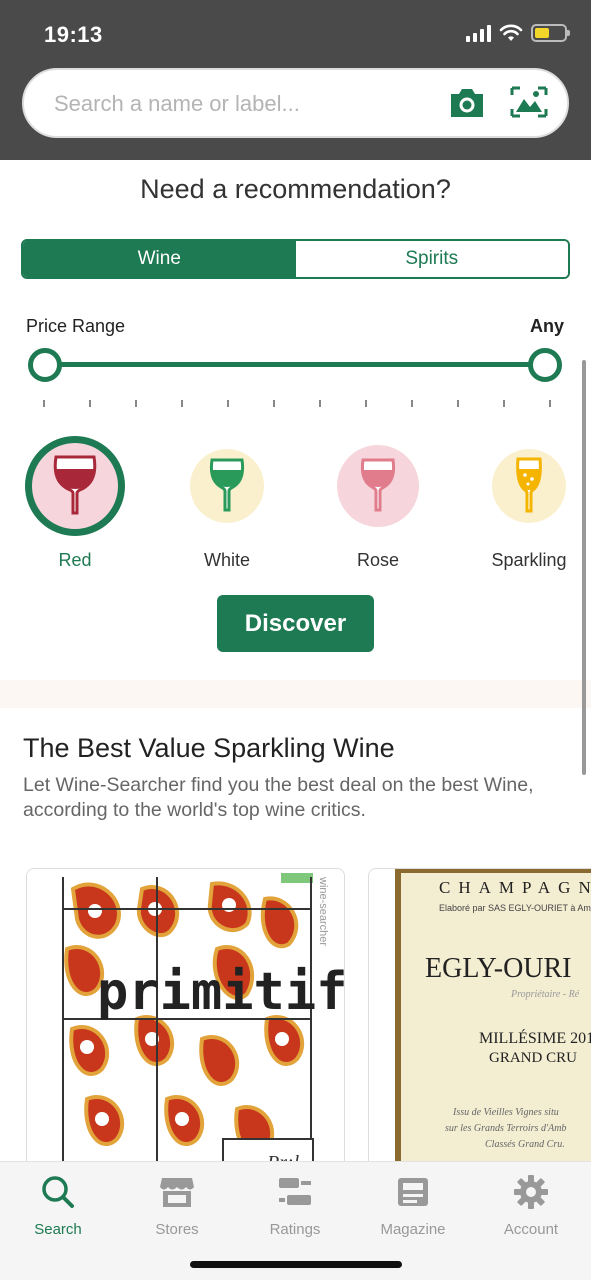  I want to click on card-cru: GRAND CRU, so click(533, 1058).